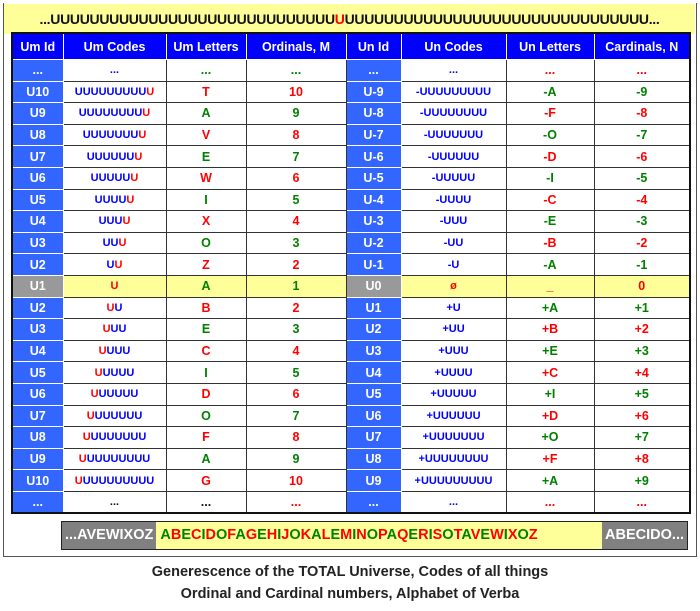 The width and height of the screenshot is (700, 611). What do you see at coordinates (118, 351) in the screenshot?
I see `code-segment: UUU` at bounding box center [118, 351].